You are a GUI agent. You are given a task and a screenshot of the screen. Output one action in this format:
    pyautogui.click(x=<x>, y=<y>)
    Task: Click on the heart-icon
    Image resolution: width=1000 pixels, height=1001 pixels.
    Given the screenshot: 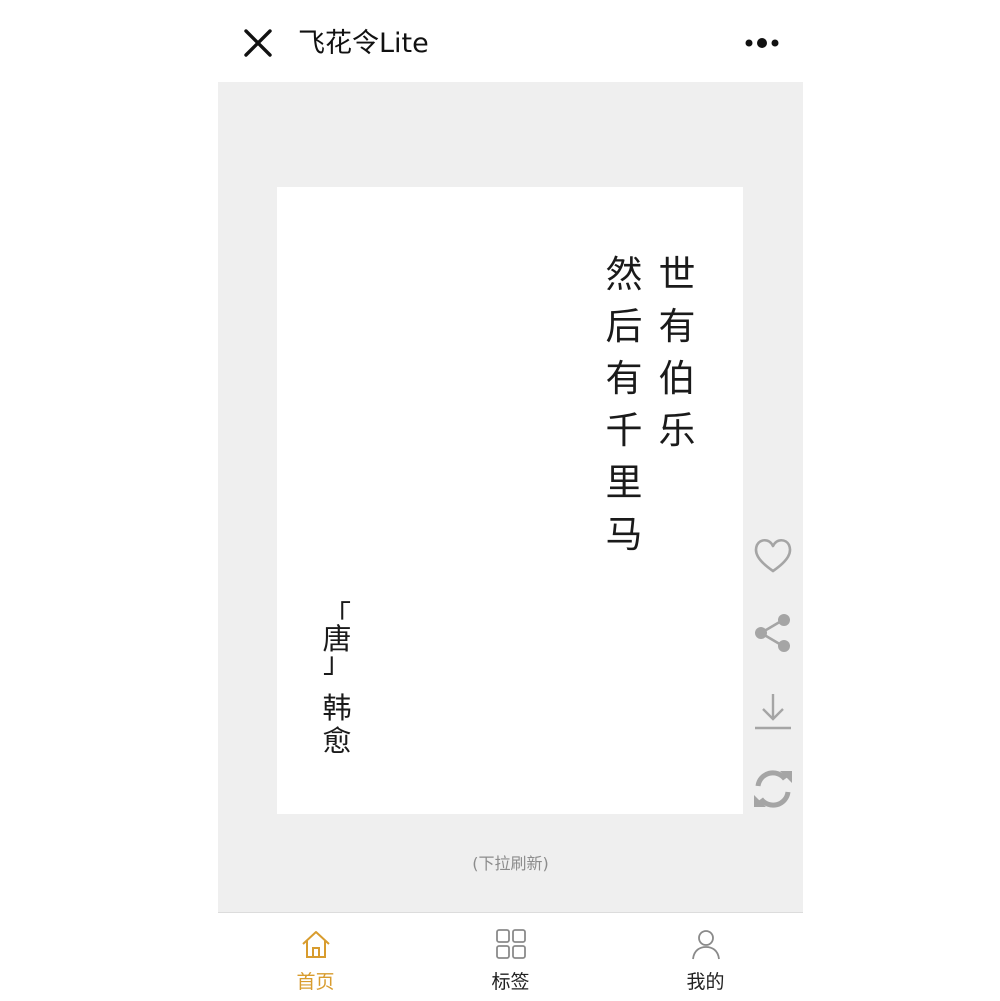 What is the action you would take?
    pyautogui.click(x=773, y=555)
    